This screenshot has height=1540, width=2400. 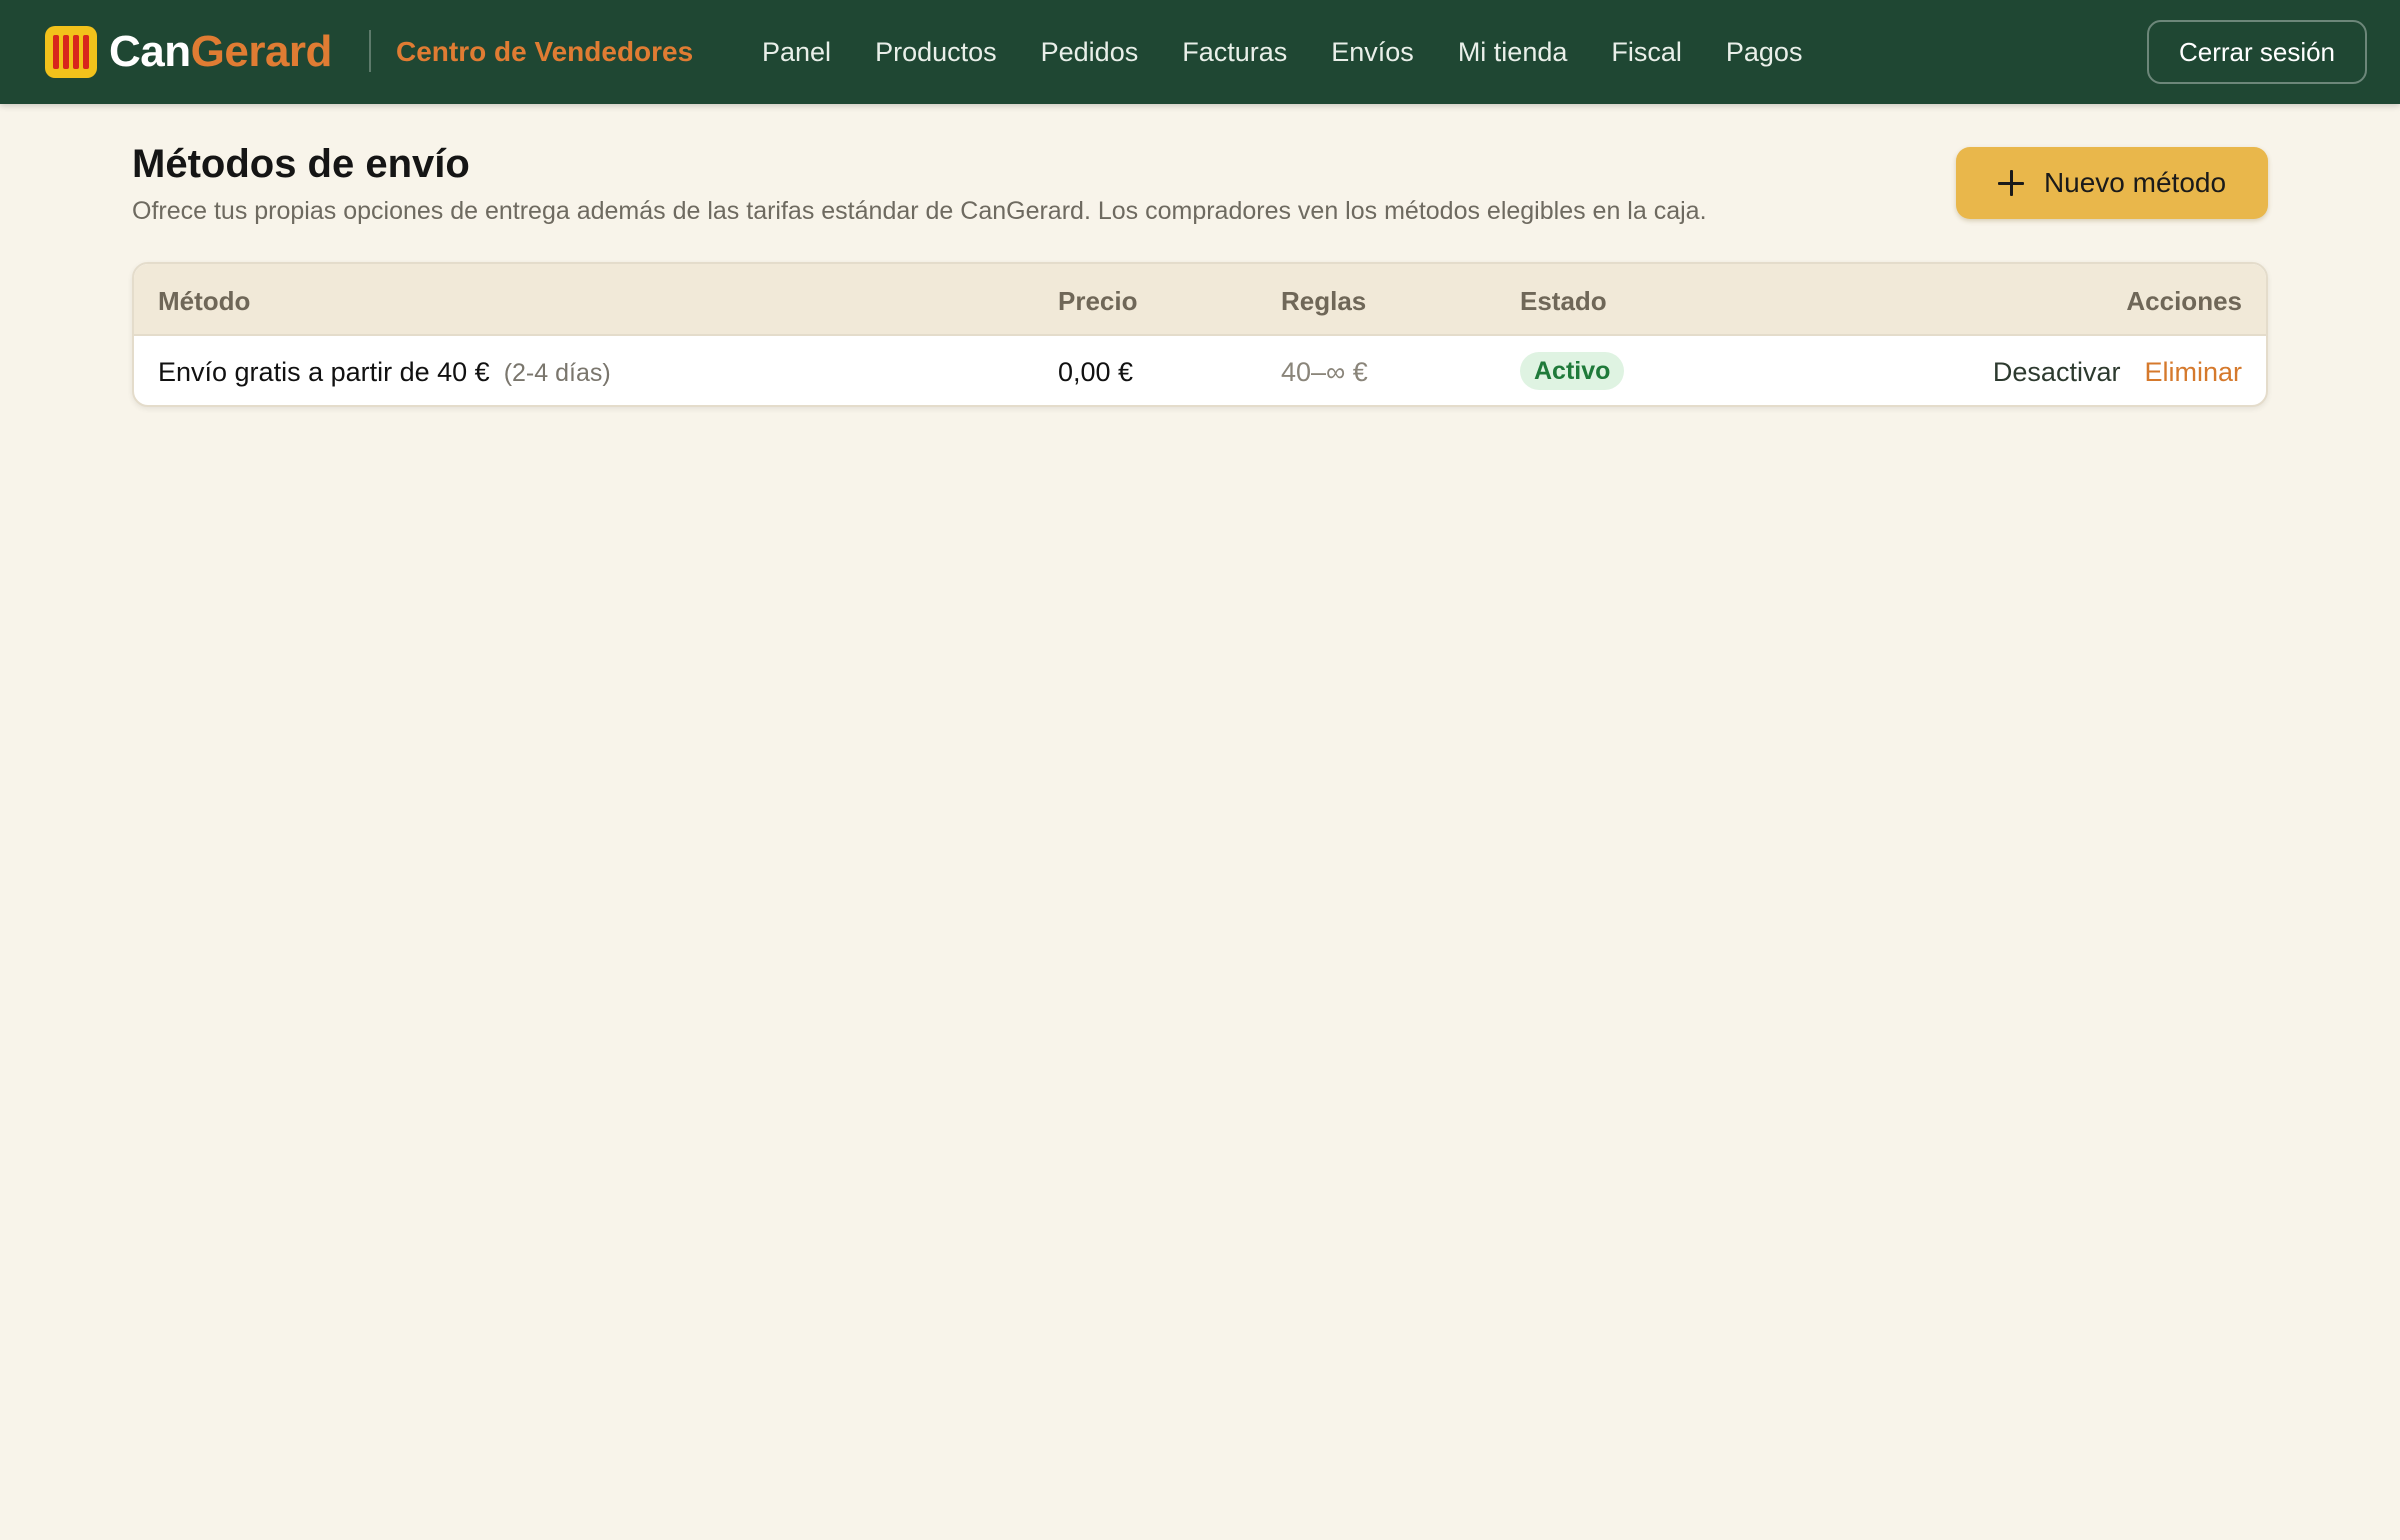 I want to click on column-header-actions: Acciones, so click(x=2184, y=301).